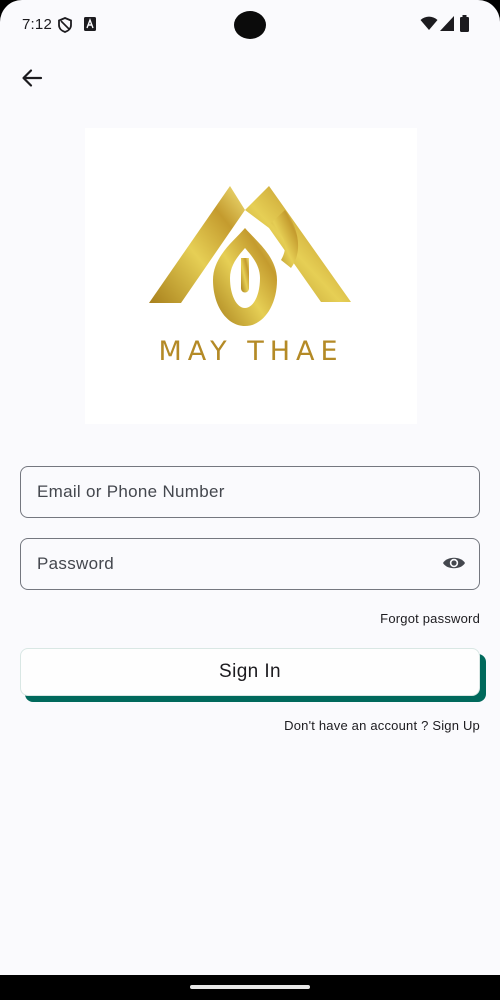 Image resolution: width=500 pixels, height=1000 pixels. I want to click on arrow-back-icon, so click(32, 80).